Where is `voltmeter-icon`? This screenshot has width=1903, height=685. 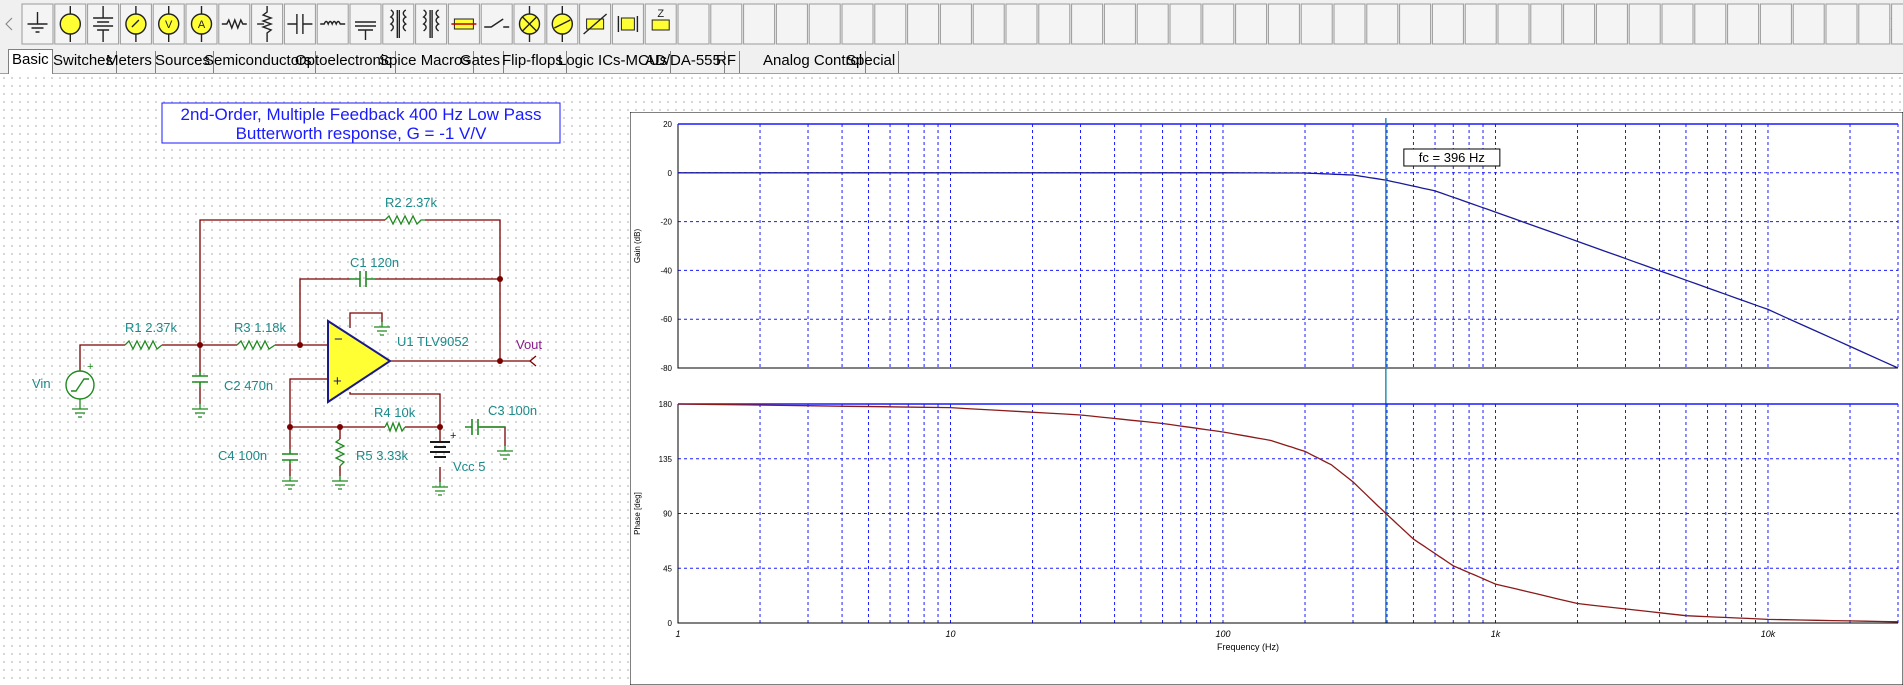 voltmeter-icon is located at coordinates (135, 24).